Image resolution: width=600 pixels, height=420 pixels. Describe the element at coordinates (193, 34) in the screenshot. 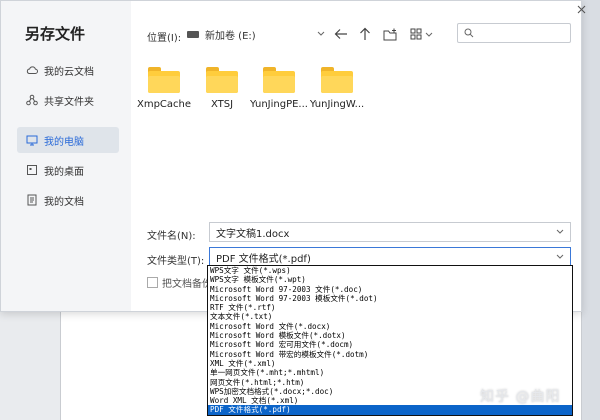

I see `drive-icon` at that location.